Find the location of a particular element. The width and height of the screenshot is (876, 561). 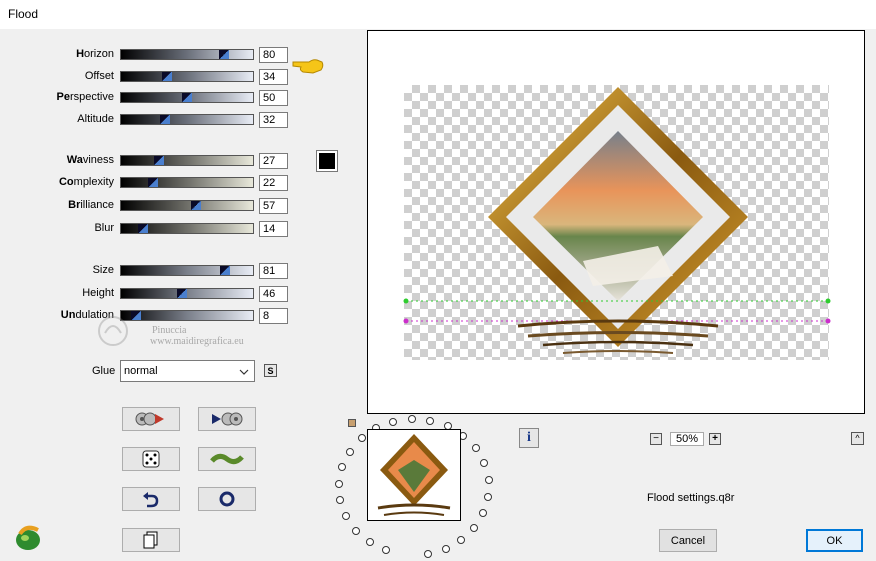

reset-button is located at coordinates (151, 499).